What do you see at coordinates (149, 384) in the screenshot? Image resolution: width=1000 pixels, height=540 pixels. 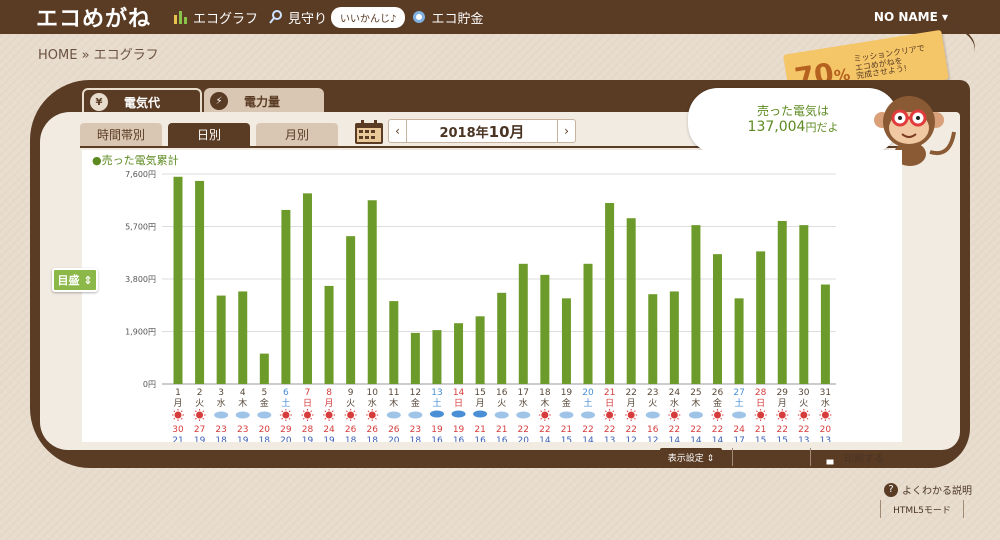 I see `y-tick-label: 0円` at bounding box center [149, 384].